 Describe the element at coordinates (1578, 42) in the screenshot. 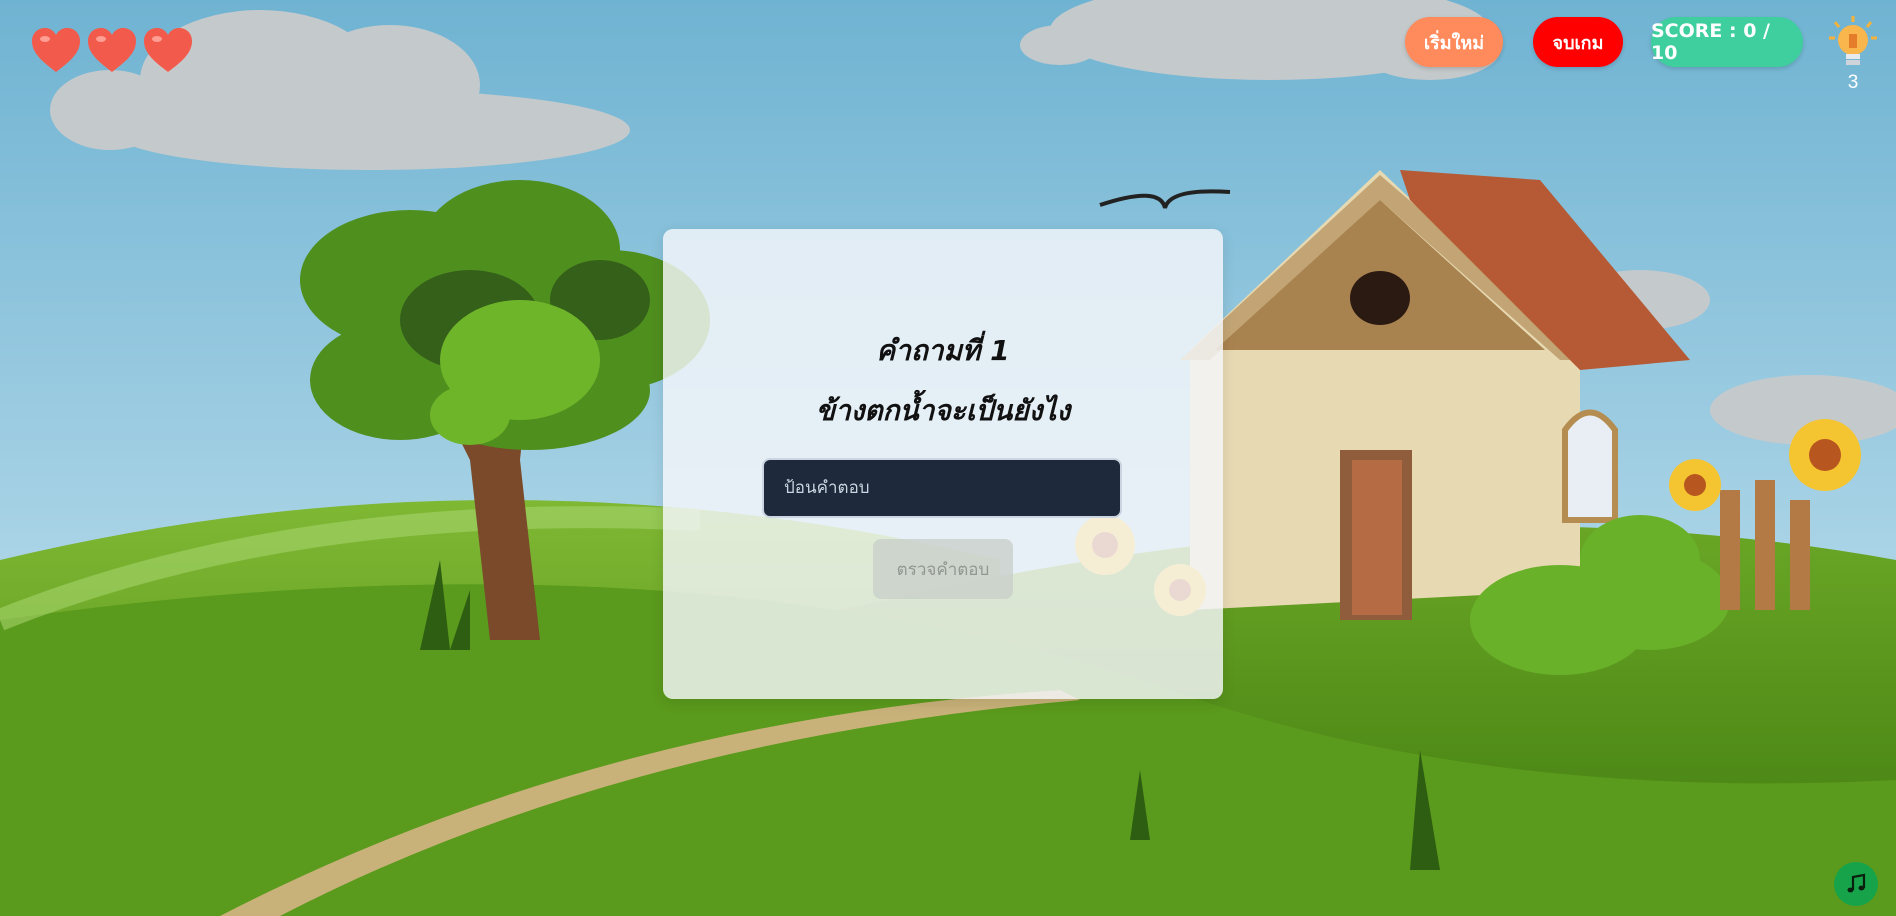

I see `end-game-button: จบเกม` at that location.